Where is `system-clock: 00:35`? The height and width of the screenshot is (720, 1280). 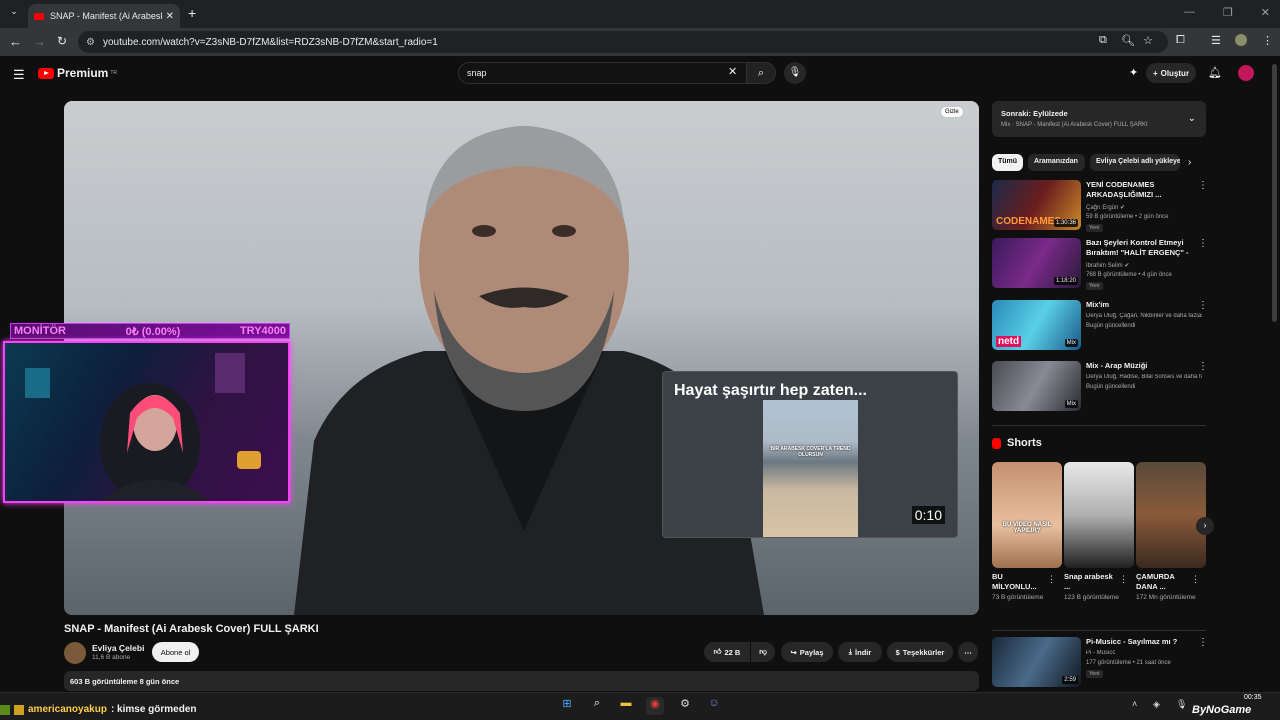
system-clock: 00:35 is located at coordinates (1253, 697).